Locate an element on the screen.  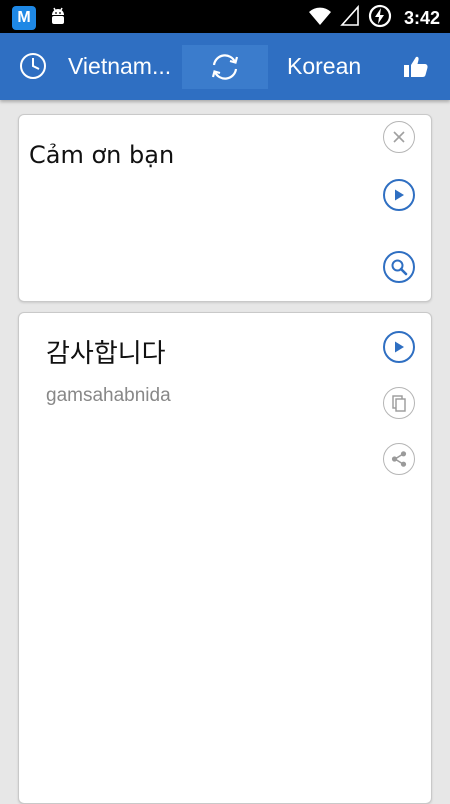
android-debug-icon is located at coordinates (58, 18).